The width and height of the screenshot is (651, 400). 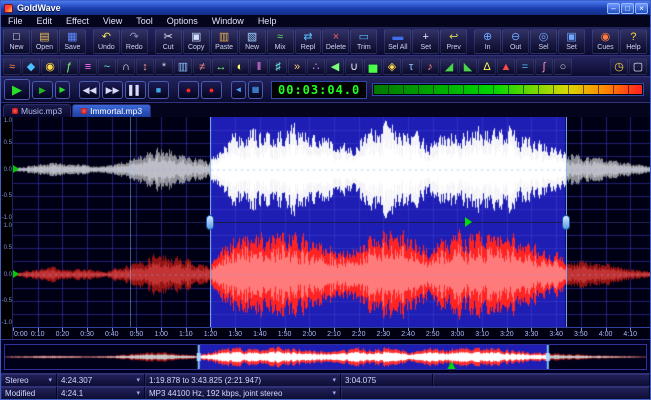 I want to click on interpolate-effect-icon: ∩, so click(x=126, y=66).